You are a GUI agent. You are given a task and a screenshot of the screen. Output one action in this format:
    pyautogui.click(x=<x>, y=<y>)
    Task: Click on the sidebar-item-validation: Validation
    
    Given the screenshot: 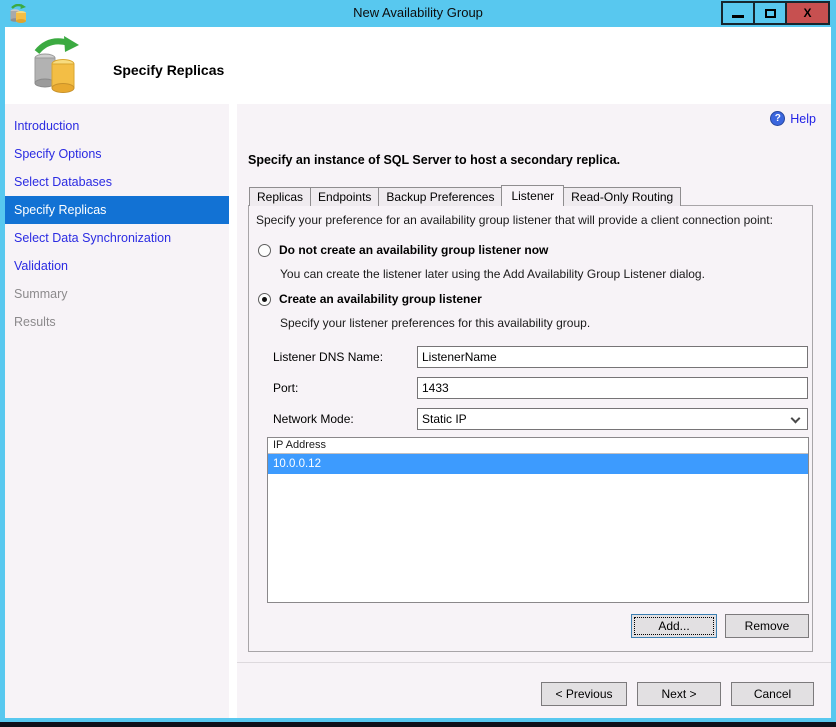 What is the action you would take?
    pyautogui.click(x=117, y=266)
    